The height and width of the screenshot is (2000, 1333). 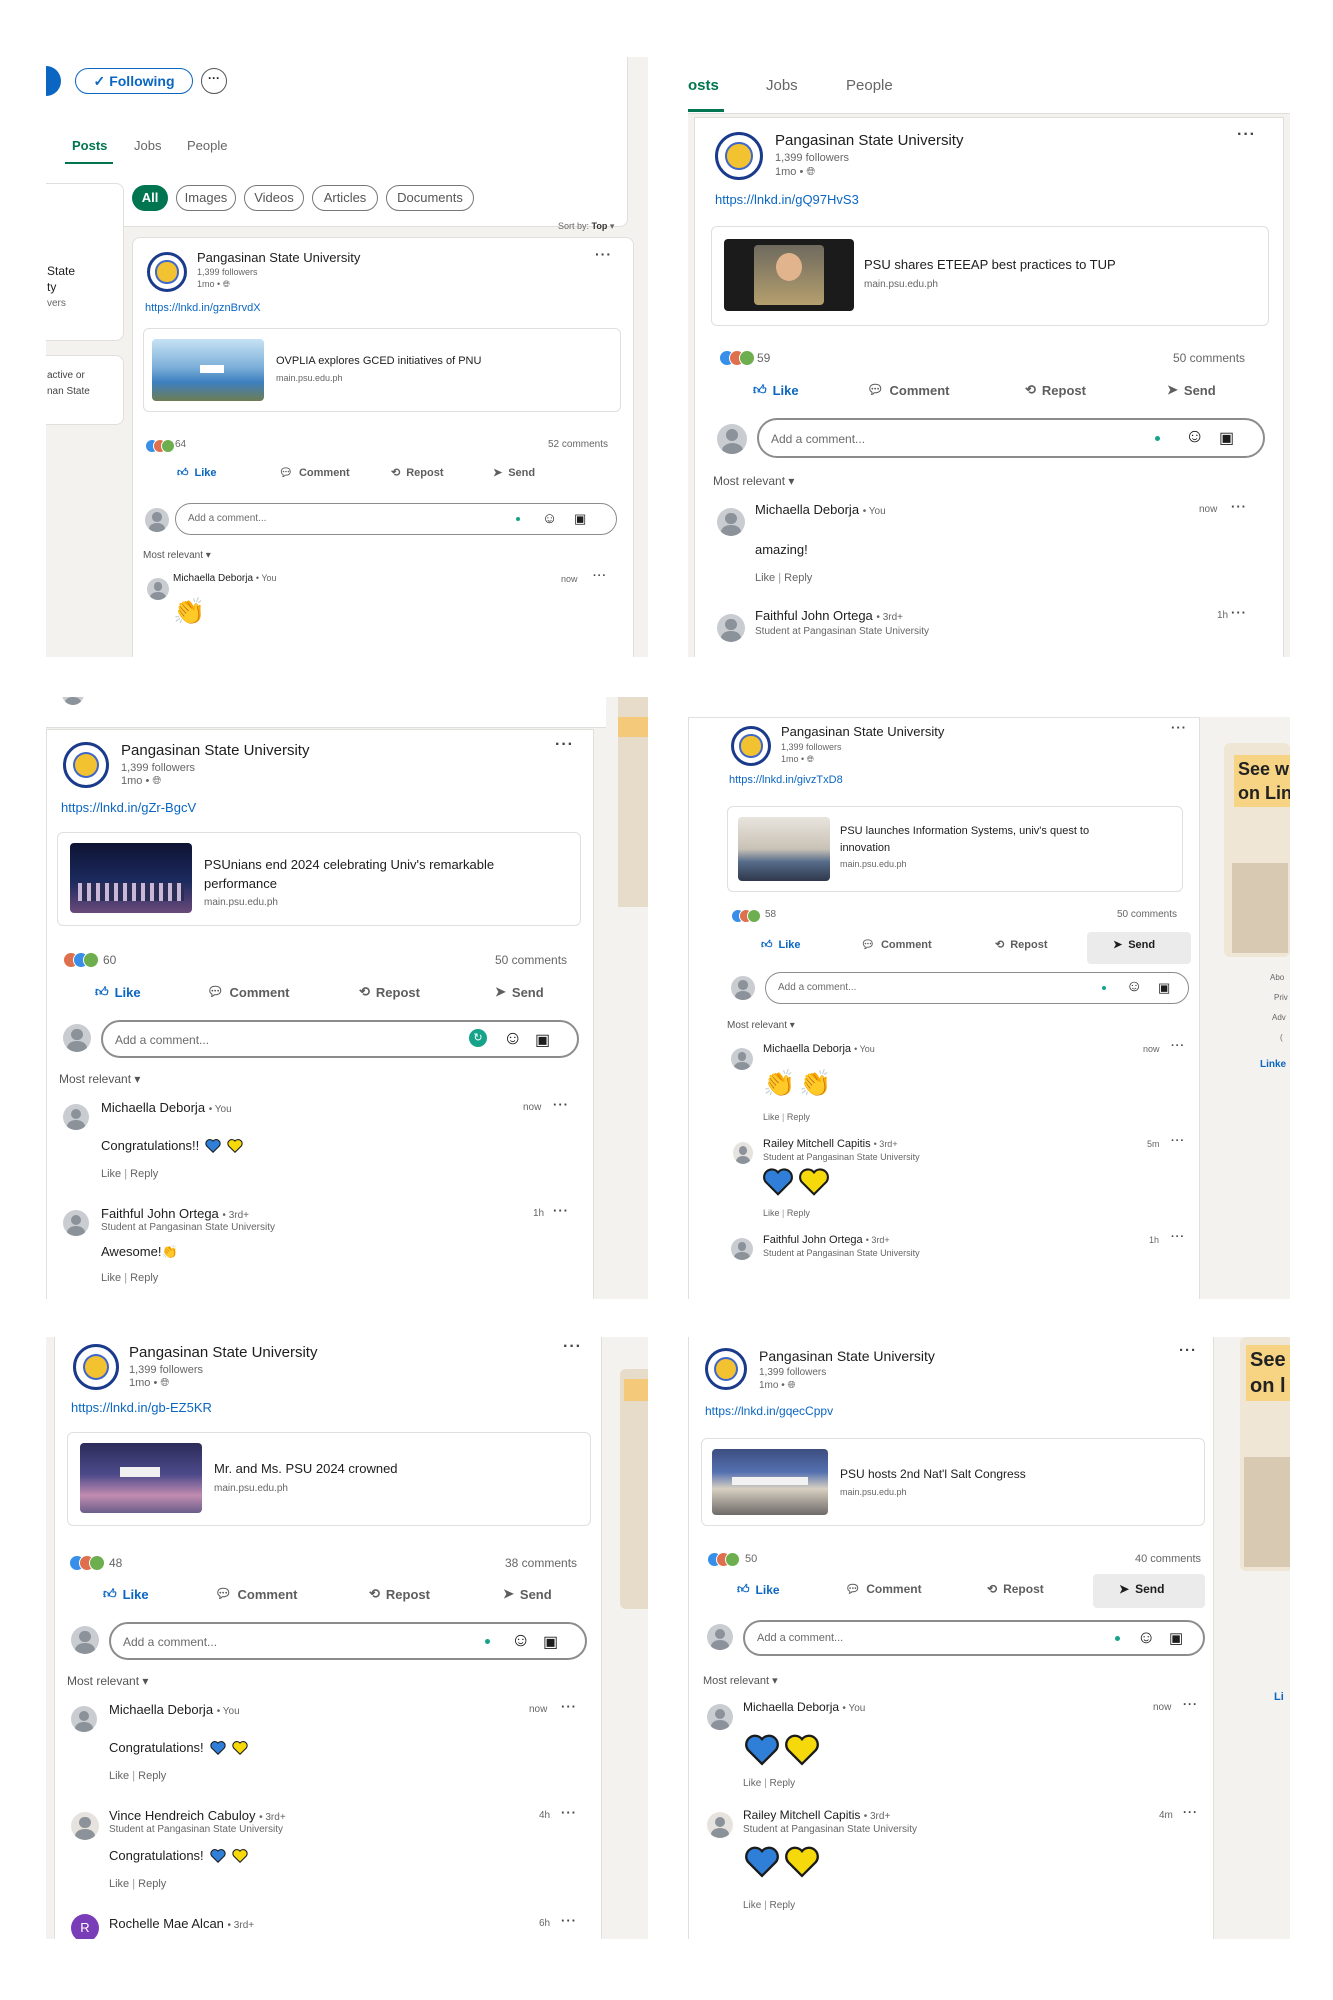 I want to click on footer-link-more: (, so click(x=1281, y=1037).